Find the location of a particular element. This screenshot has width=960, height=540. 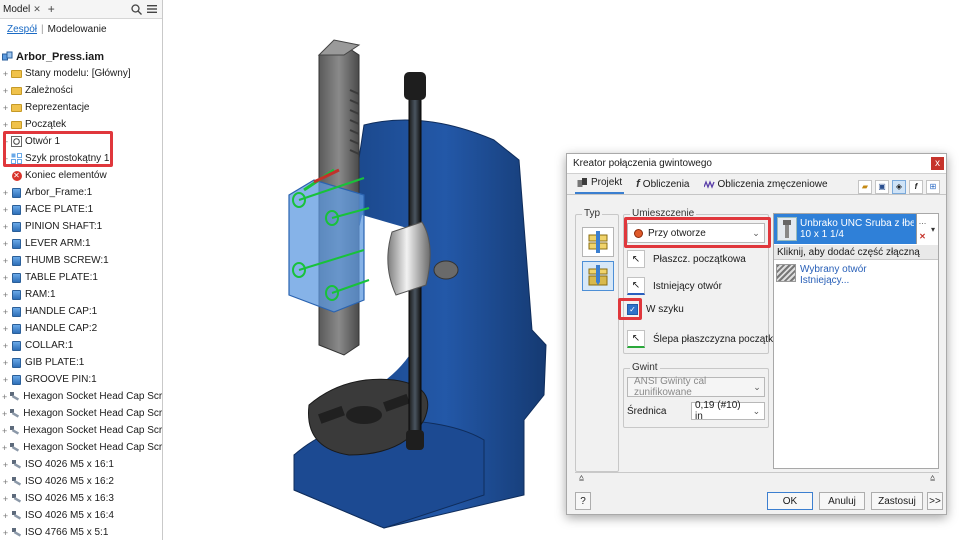

mode-assembly: Zespół is located at coordinates (22, 29).